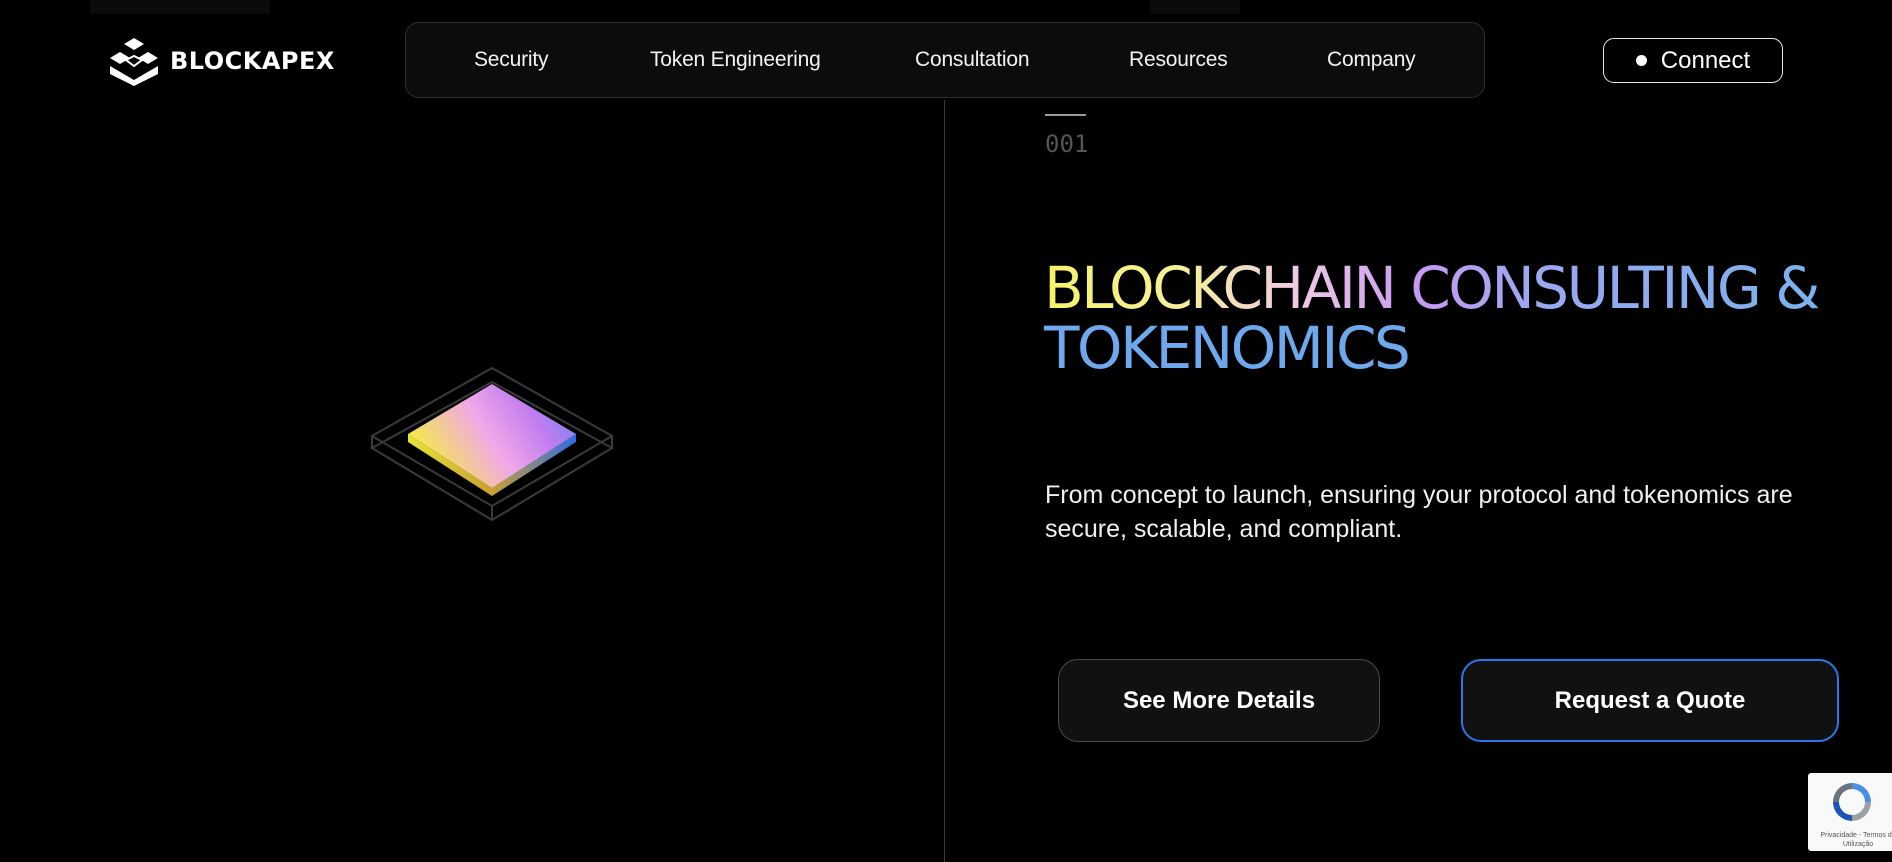  I want to click on nav-item-token-engineering: Token Engineering, so click(735, 60).